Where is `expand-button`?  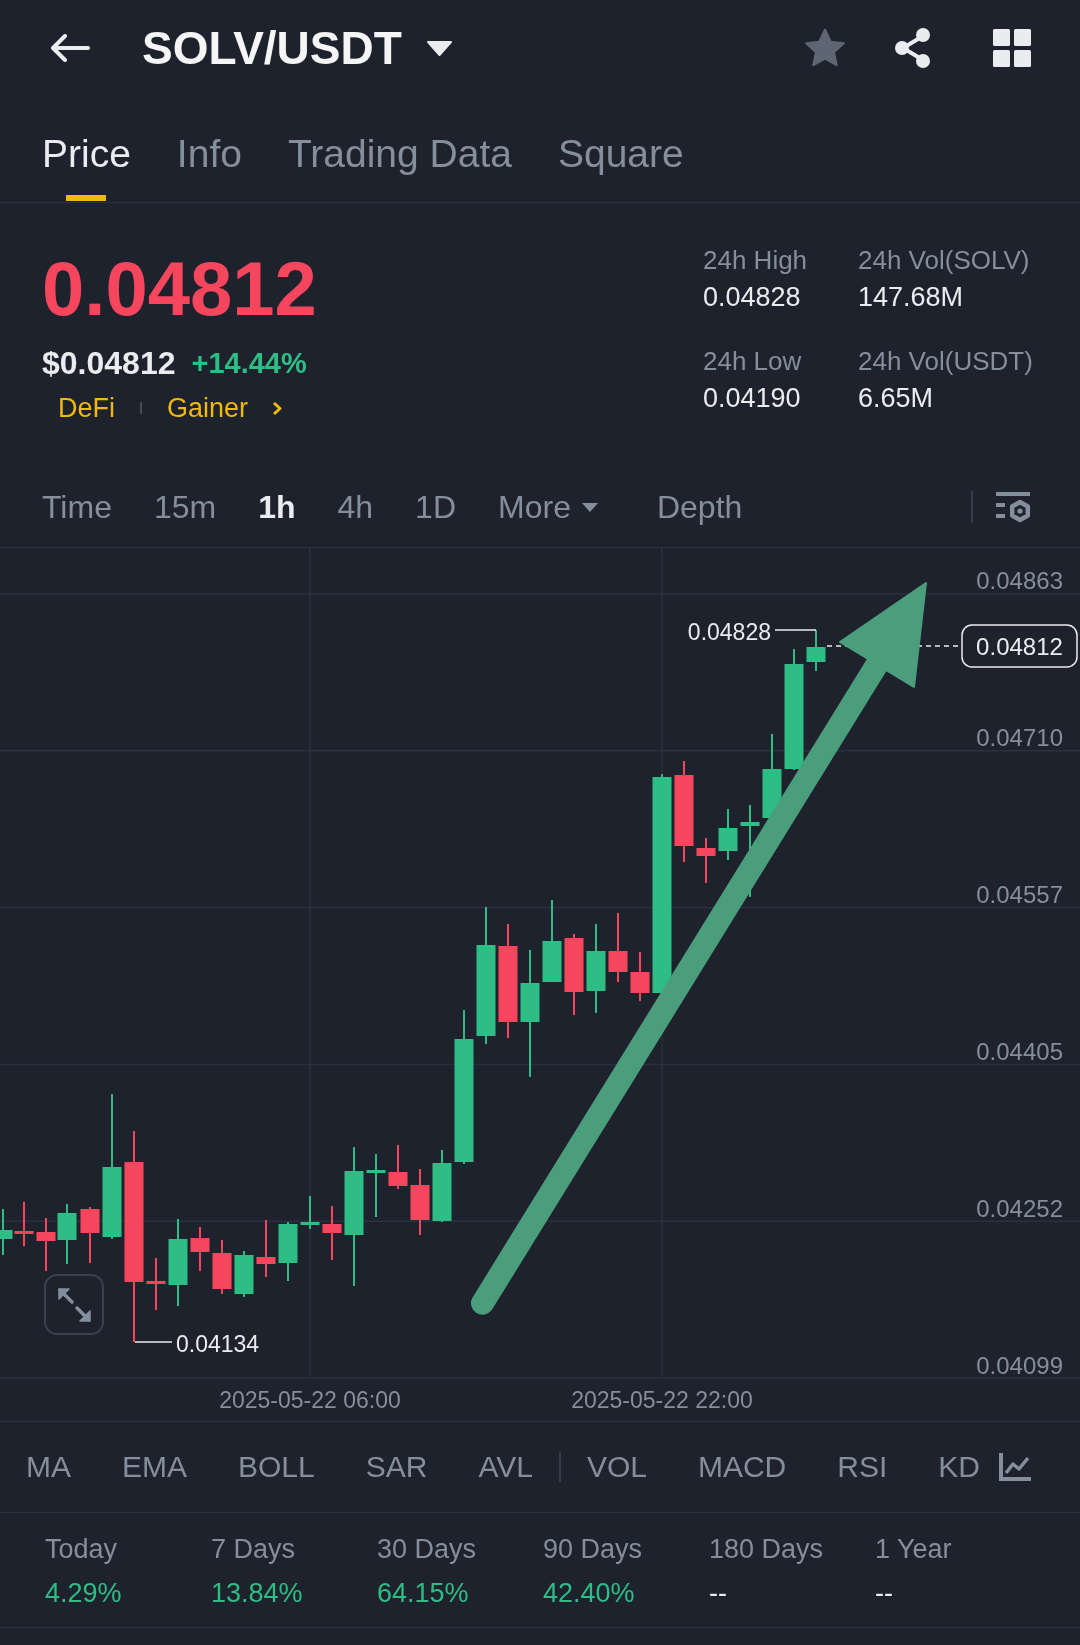 expand-button is located at coordinates (74, 1304).